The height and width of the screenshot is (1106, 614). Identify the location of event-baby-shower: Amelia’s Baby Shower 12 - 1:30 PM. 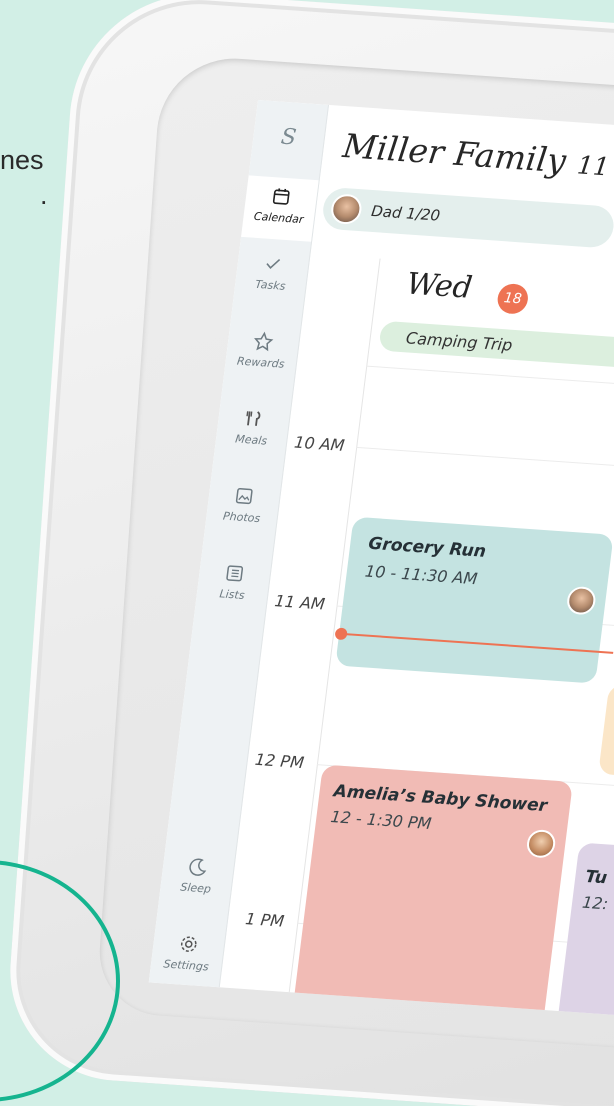
(429, 898).